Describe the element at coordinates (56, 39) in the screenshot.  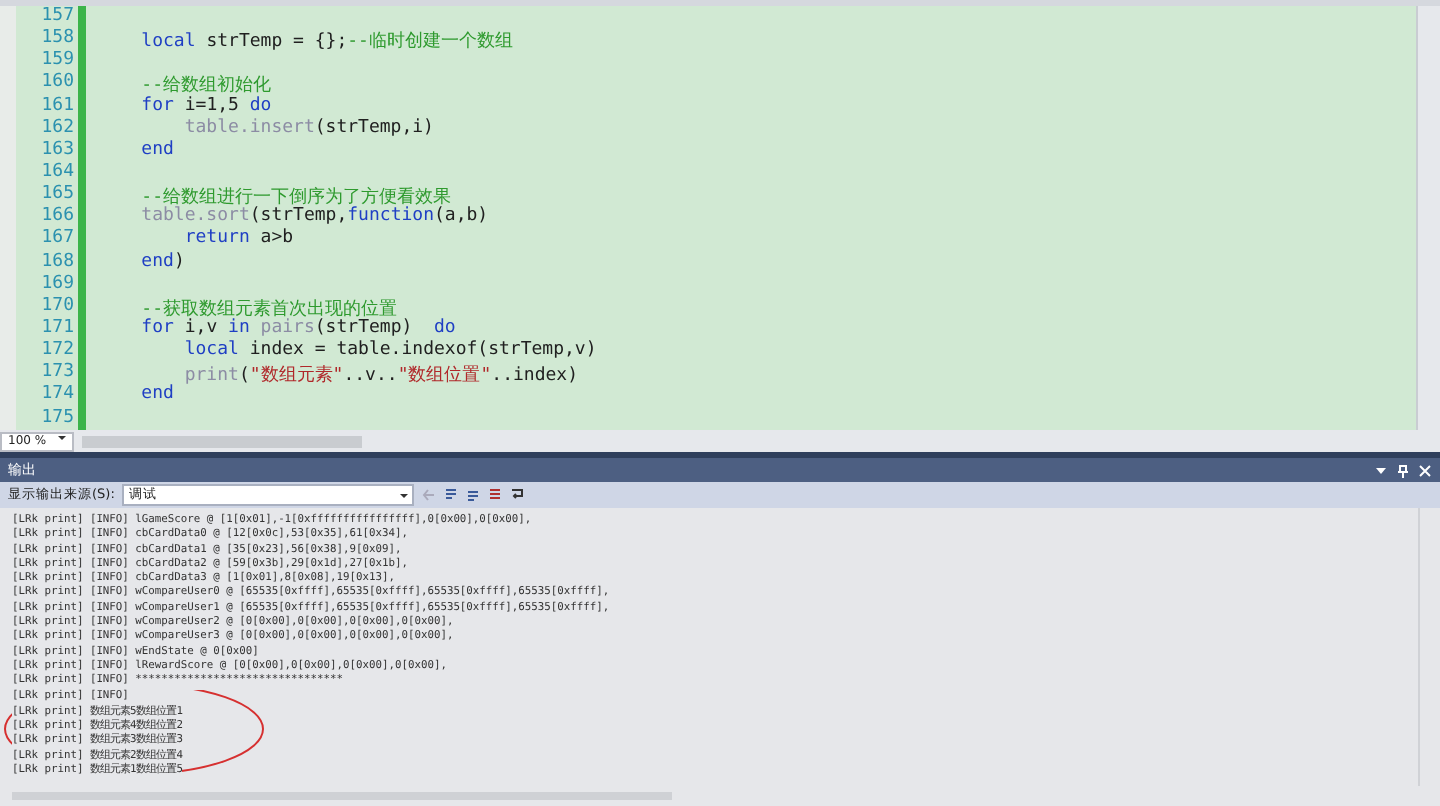
I see `line-number: 158` at that location.